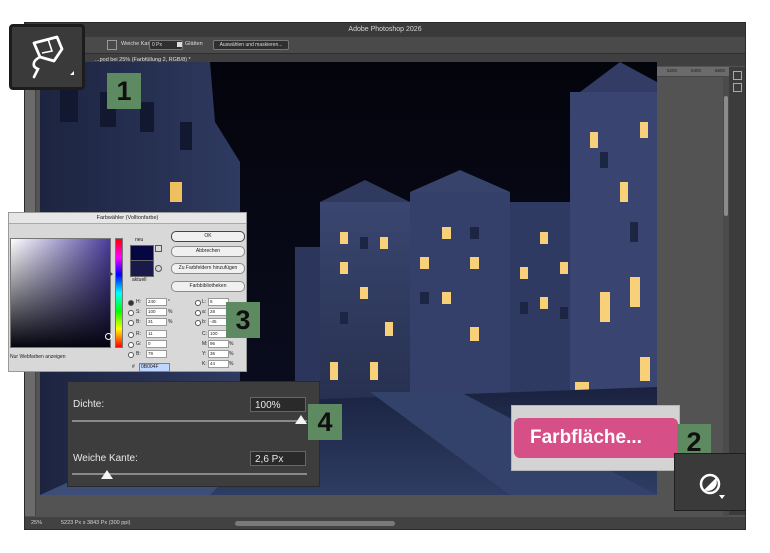 This screenshot has width=770, height=553. What do you see at coordinates (712, 486) in the screenshot?
I see `adjustment-layer-icon` at bounding box center [712, 486].